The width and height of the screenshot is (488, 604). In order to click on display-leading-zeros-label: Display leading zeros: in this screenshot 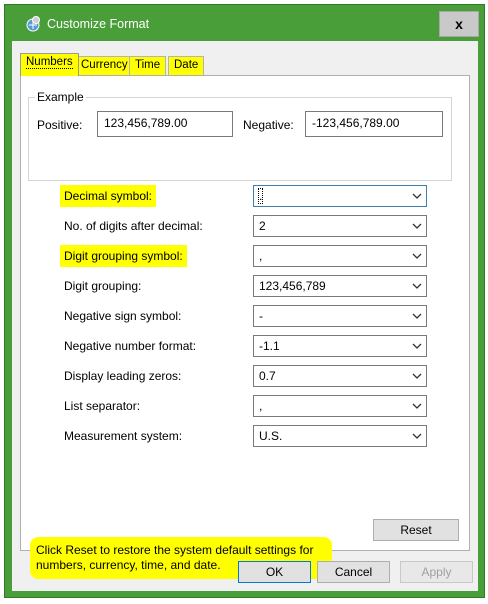, I will do `click(123, 376)`.